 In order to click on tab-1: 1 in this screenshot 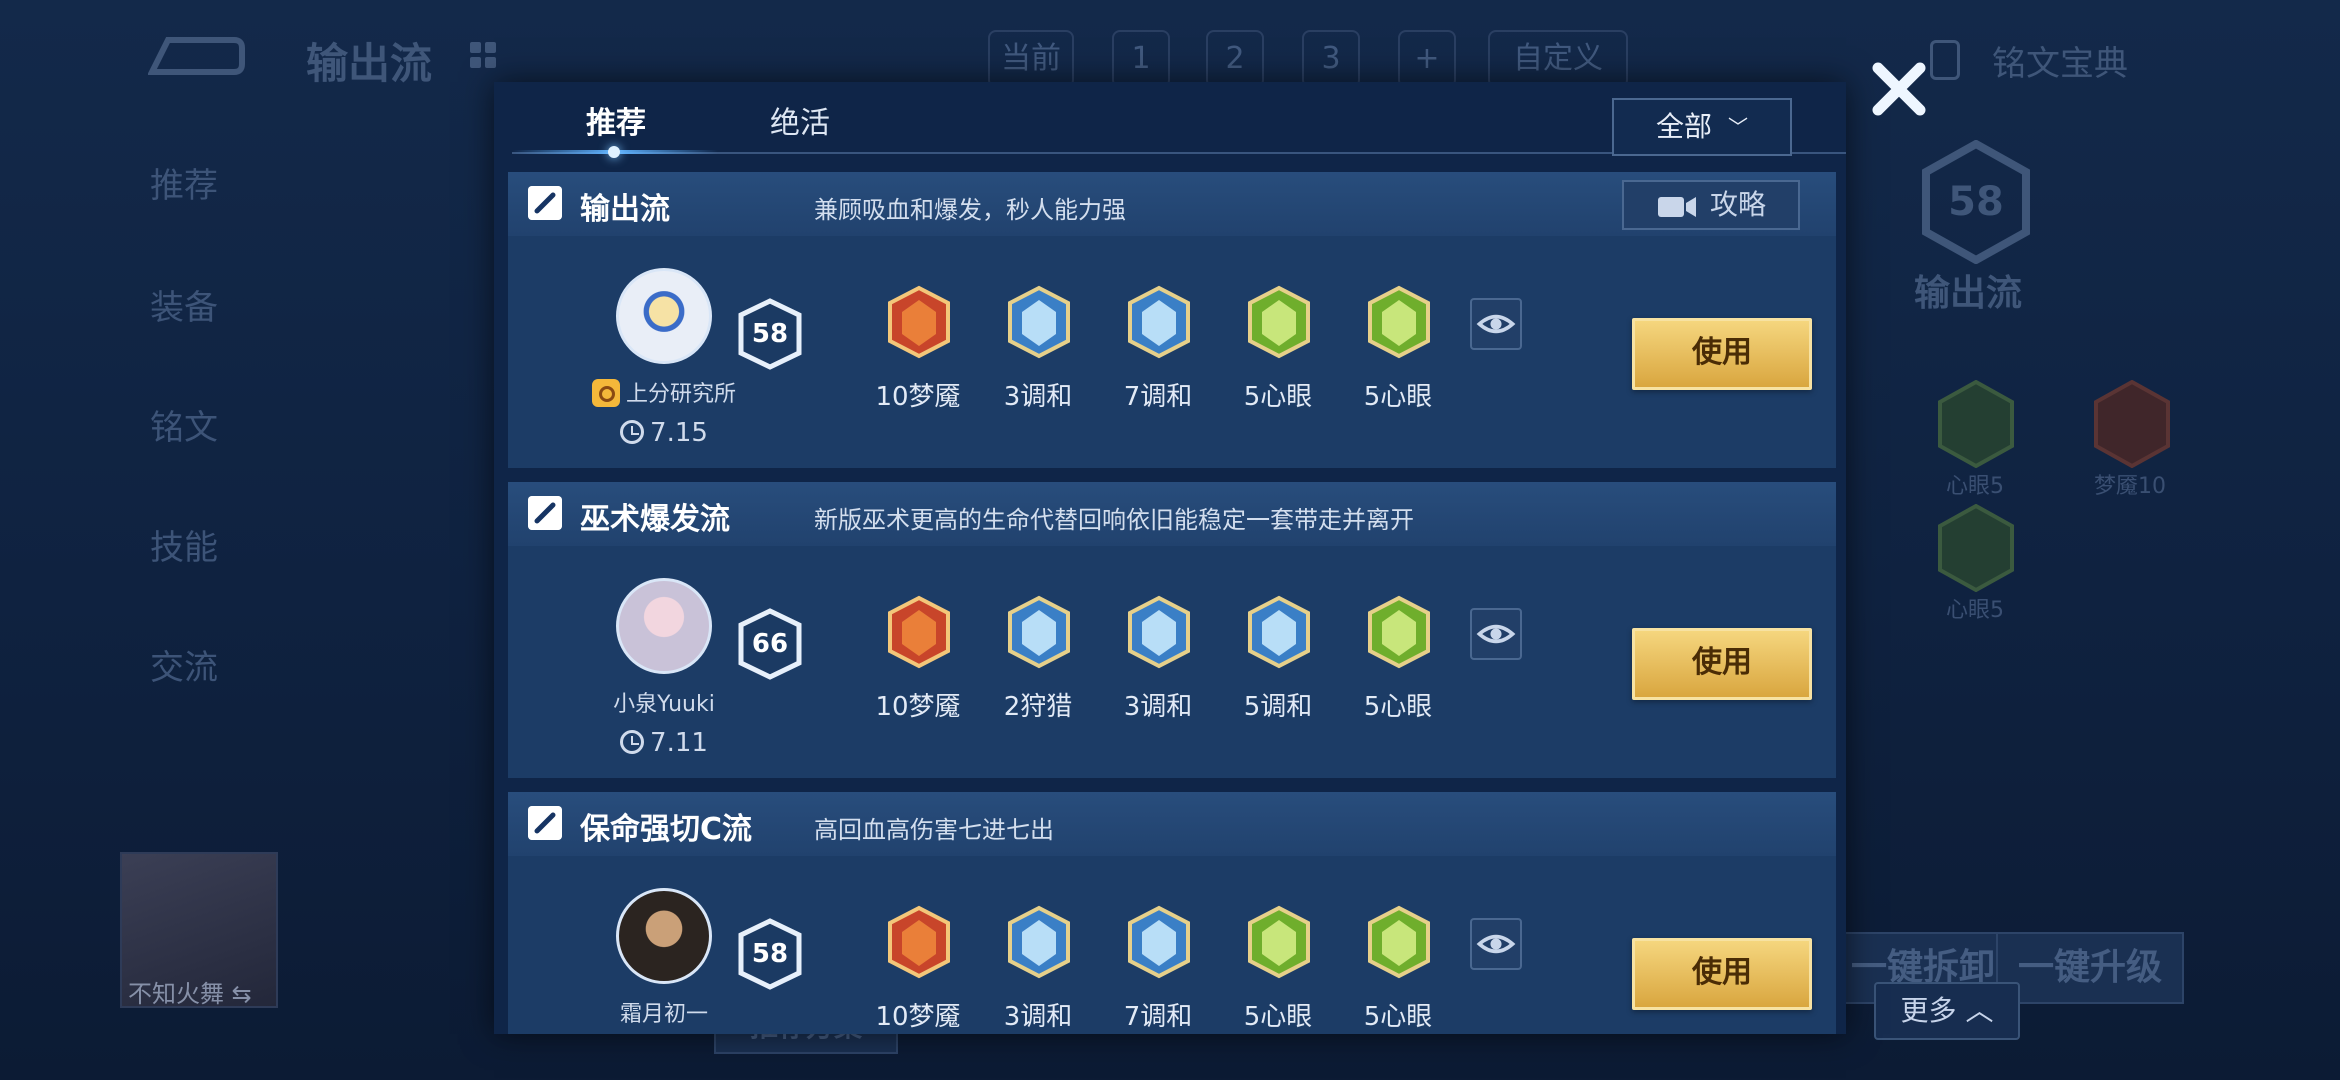, I will do `click(1141, 59)`.